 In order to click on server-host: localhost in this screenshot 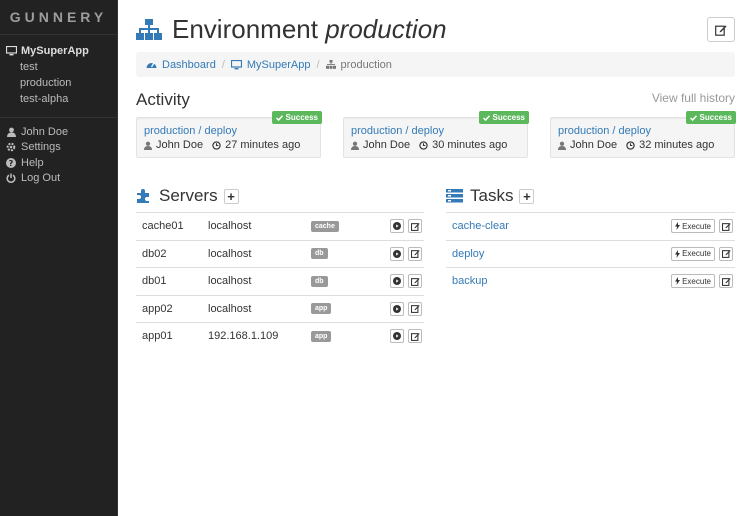, I will do `click(230, 253)`.